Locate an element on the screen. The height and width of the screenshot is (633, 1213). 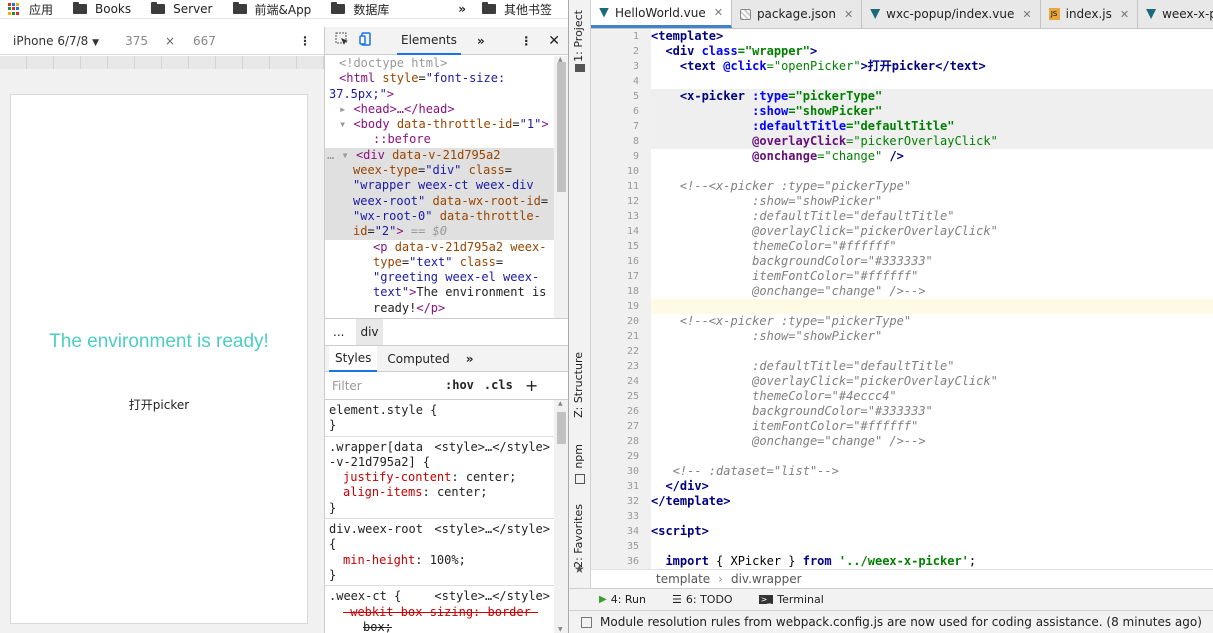
width-input: 375 is located at coordinates (136, 41).